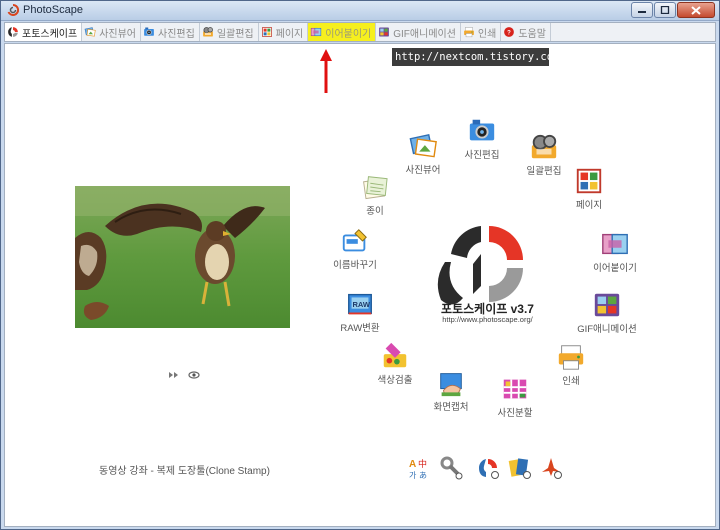 The image size is (720, 530). Describe the element at coordinates (589, 205) in the screenshot. I see `menu-item-label: 페이지` at that location.